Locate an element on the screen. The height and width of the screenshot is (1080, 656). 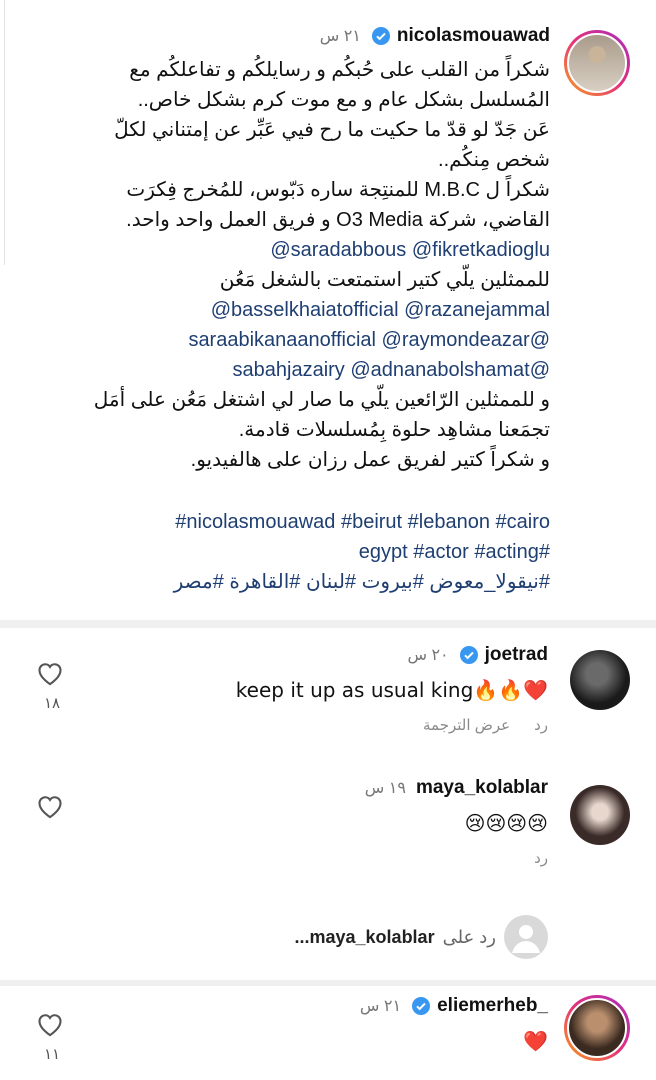
caption-username: nicolasmouawad is located at coordinates (473, 36).